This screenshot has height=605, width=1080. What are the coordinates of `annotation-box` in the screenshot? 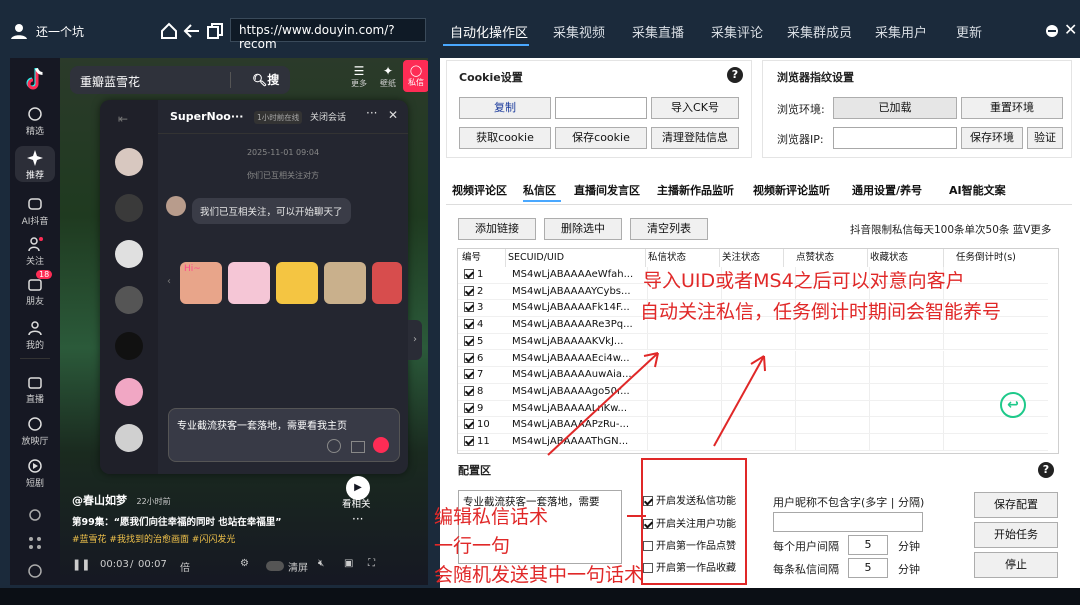 It's located at (694, 521).